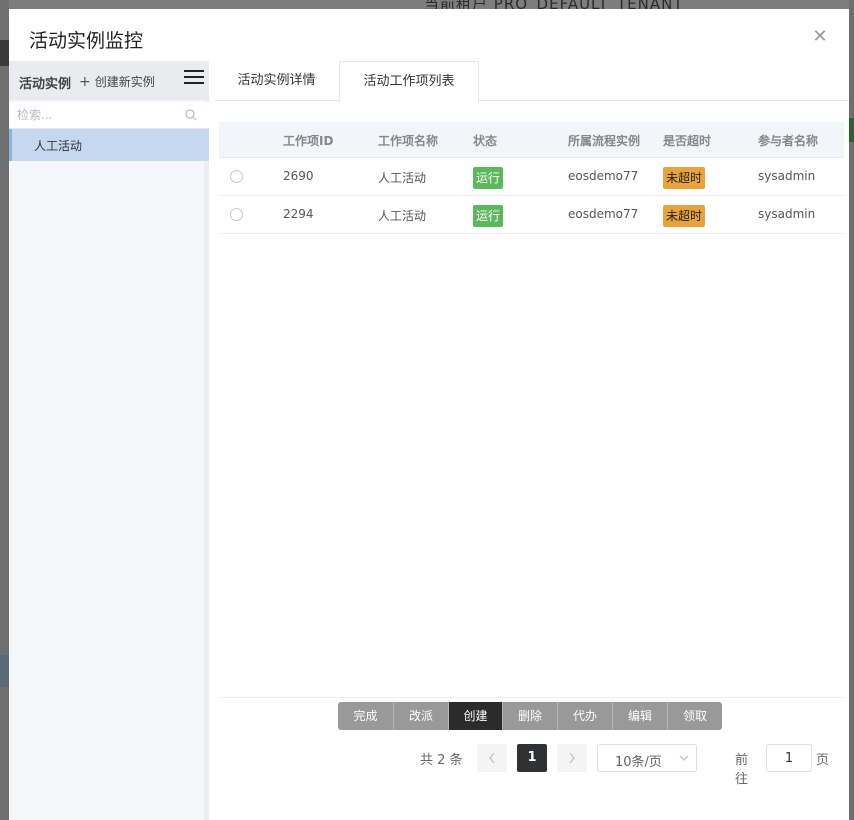 Image resolution: width=854 pixels, height=820 pixels. Describe the element at coordinates (823, 760) in the screenshot. I see `goto-unit: 页` at that location.